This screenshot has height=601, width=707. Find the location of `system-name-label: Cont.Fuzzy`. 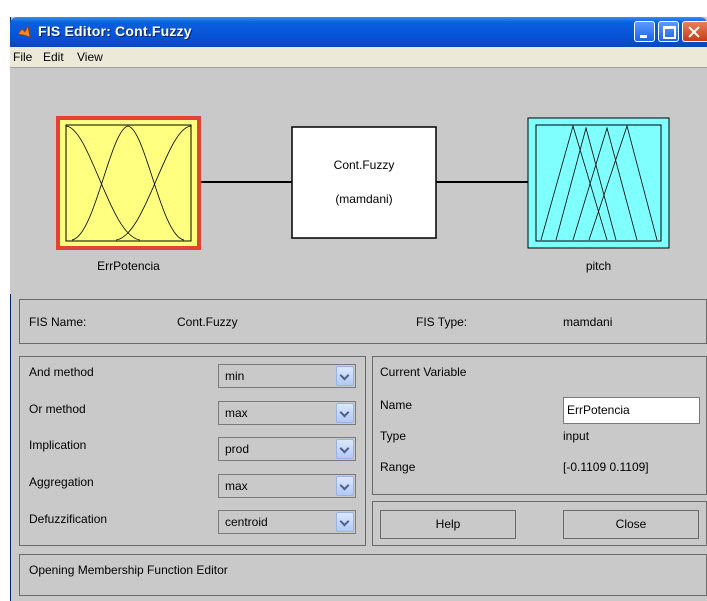

system-name-label: Cont.Fuzzy is located at coordinates (364, 165).